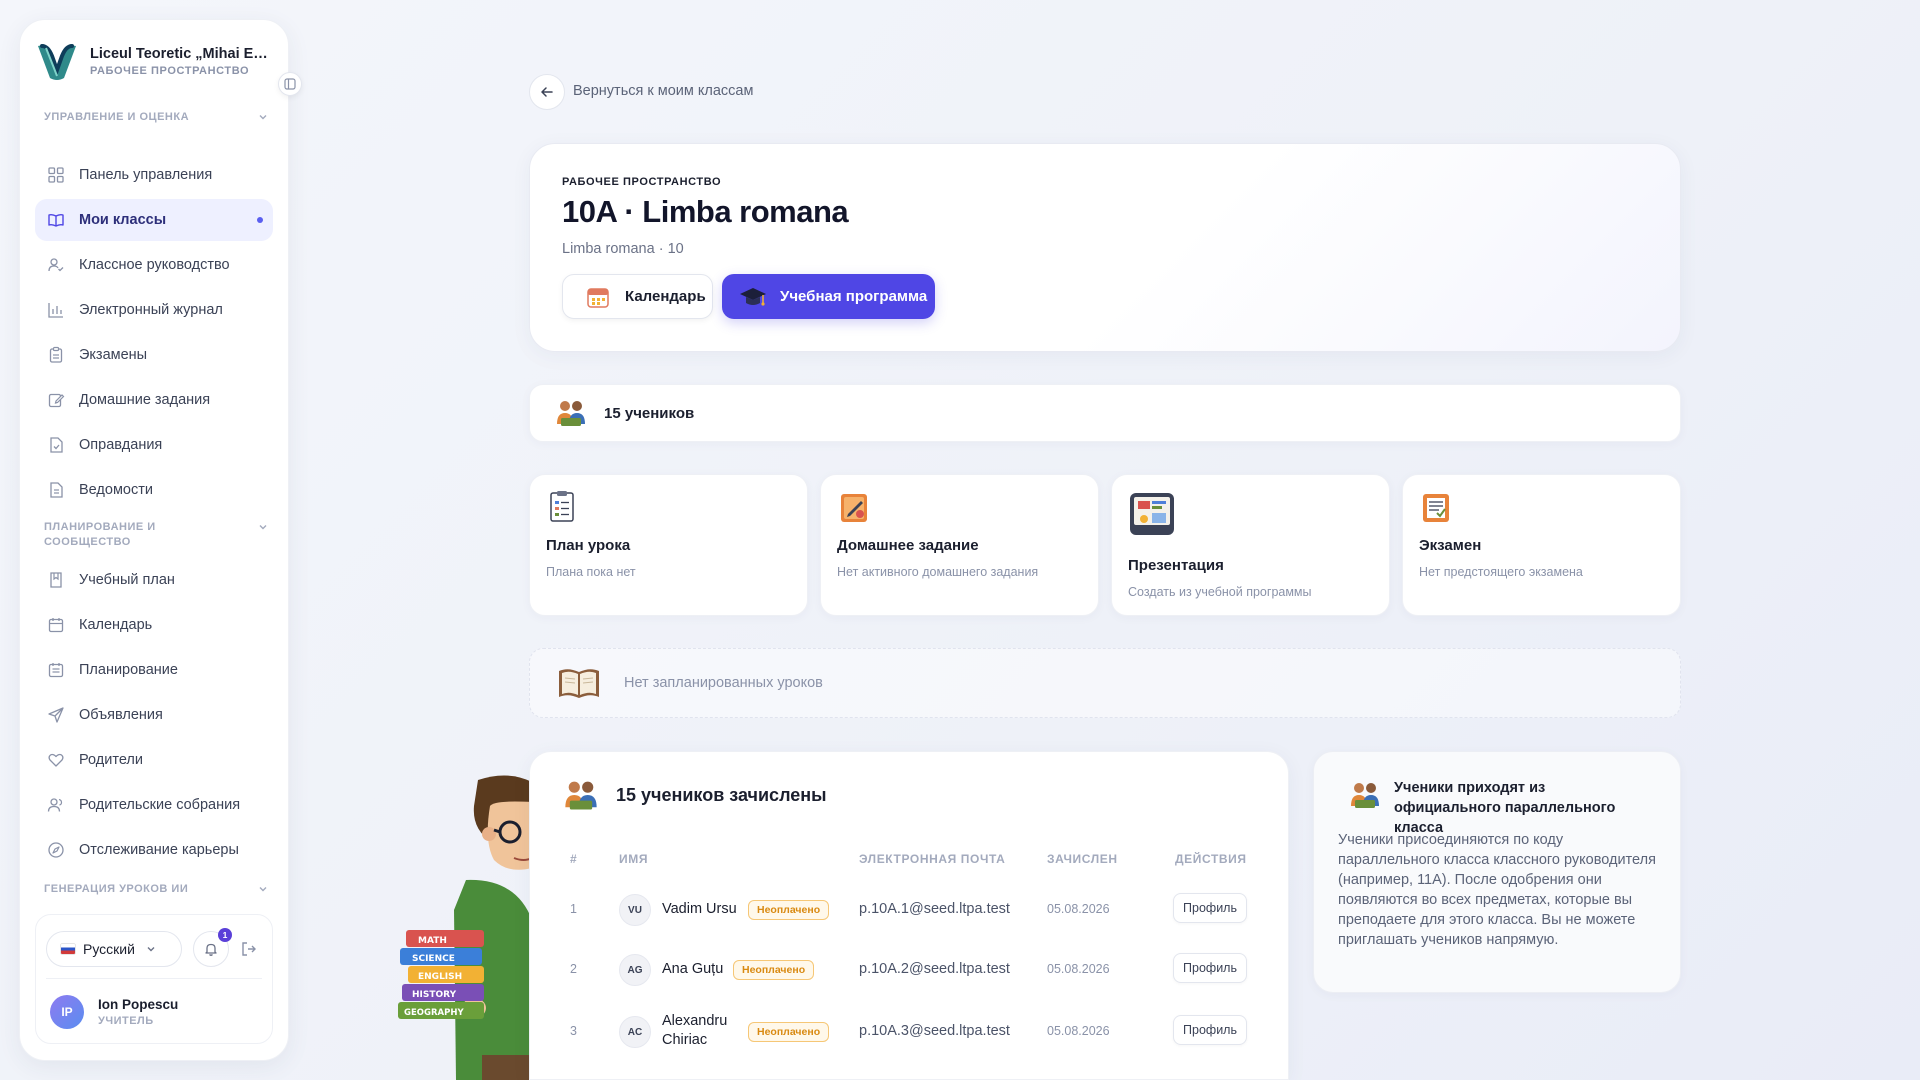 Image resolution: width=1920 pixels, height=1080 pixels. I want to click on student-avatar: VU, so click(635, 910).